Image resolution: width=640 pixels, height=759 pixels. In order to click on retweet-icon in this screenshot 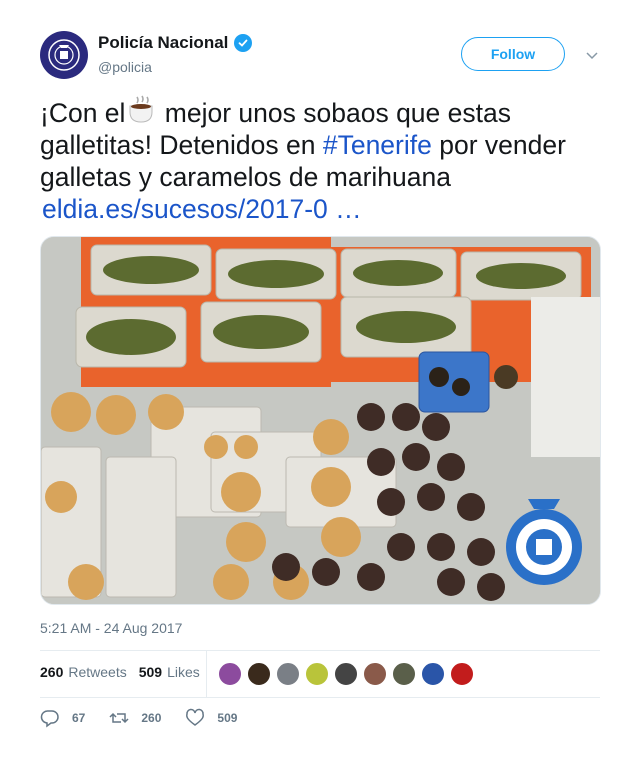, I will do `click(119, 718)`.